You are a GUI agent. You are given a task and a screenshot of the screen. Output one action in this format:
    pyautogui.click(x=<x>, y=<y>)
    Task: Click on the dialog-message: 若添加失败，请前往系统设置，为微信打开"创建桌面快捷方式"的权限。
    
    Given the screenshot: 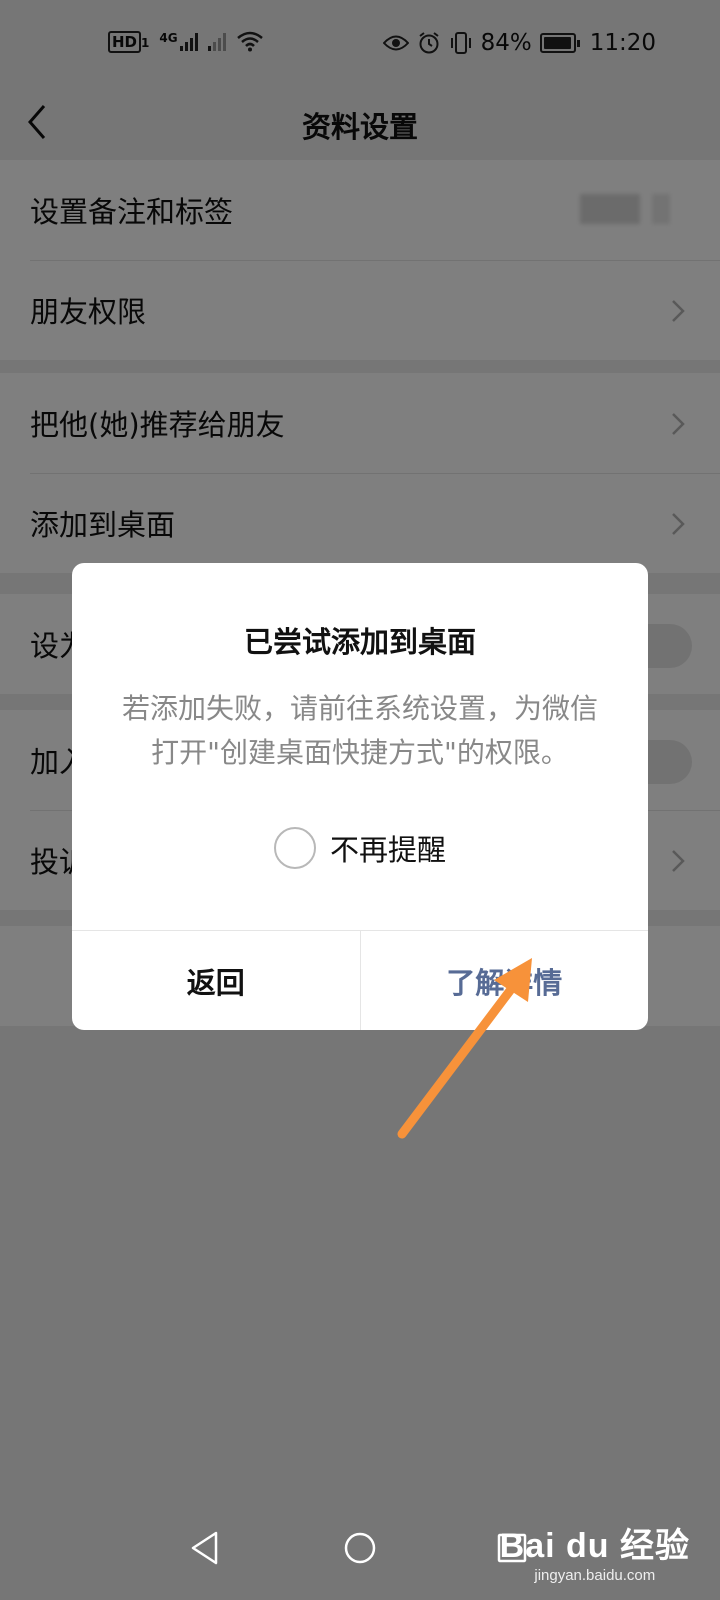 What is the action you would take?
    pyautogui.click(x=359, y=730)
    